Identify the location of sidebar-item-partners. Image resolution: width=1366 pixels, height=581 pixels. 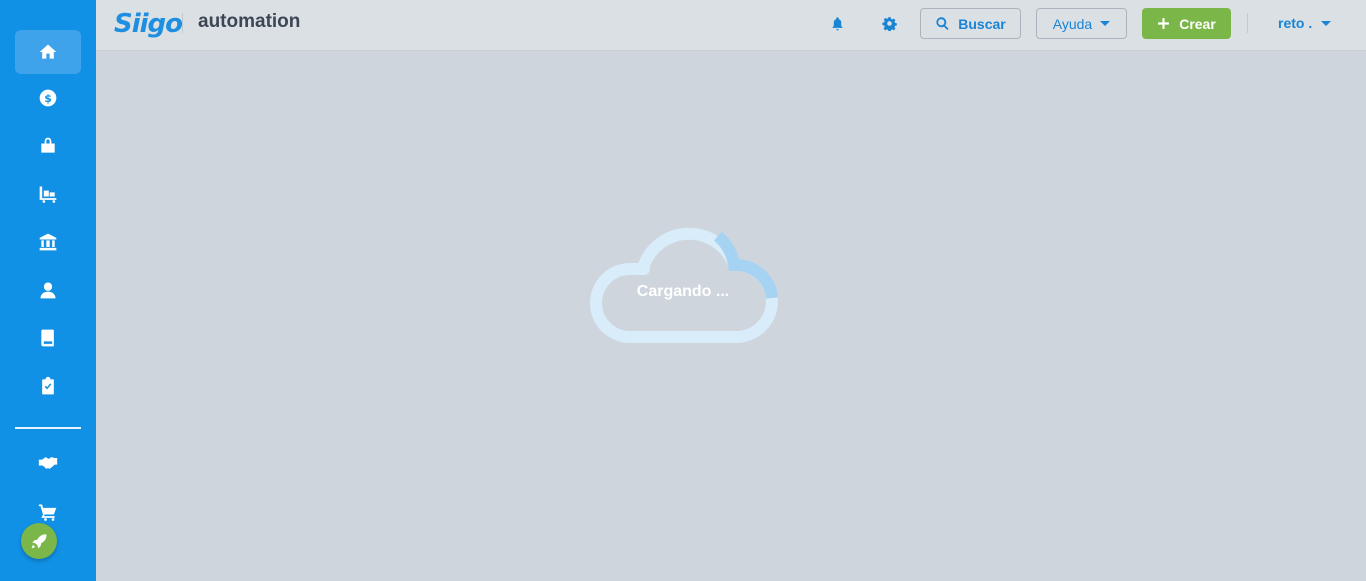
(48, 463).